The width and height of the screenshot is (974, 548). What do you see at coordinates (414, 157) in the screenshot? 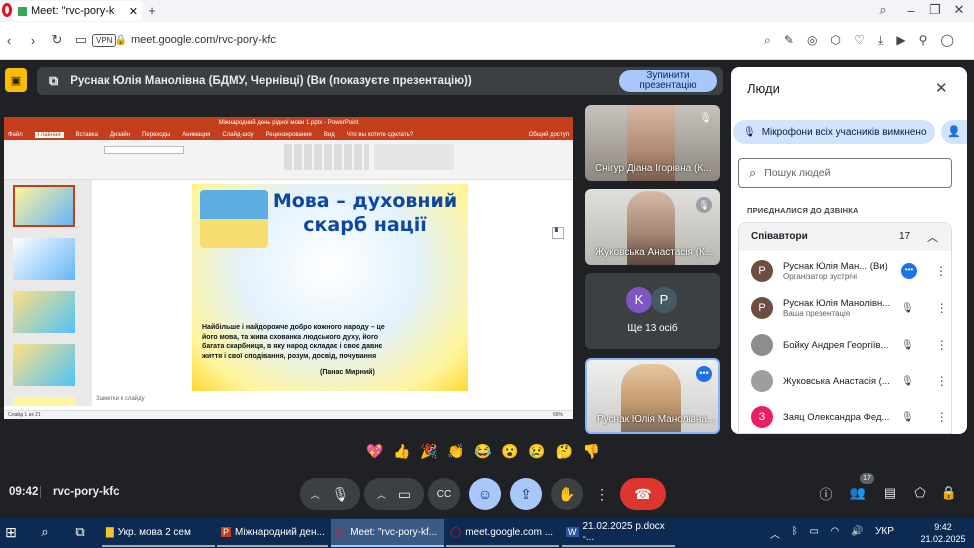
I see `styles-gallery` at bounding box center [414, 157].